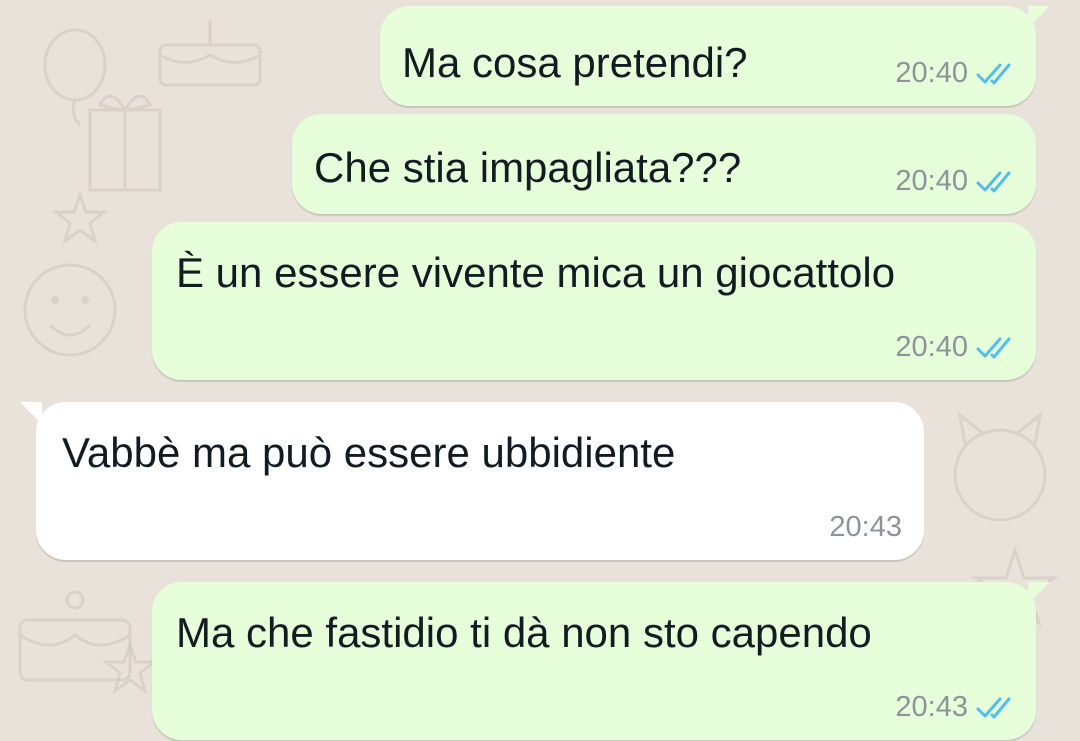  I want to click on message-text: È un essere vivente mica un giocattolo, so click(536, 272).